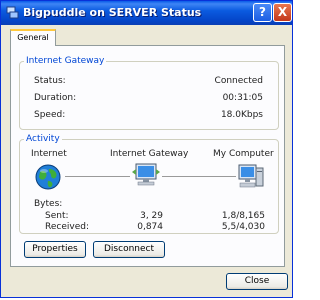 The width and height of the screenshot is (320, 300). What do you see at coordinates (43, 139) in the screenshot?
I see `activity-legend: Activity` at bounding box center [43, 139].